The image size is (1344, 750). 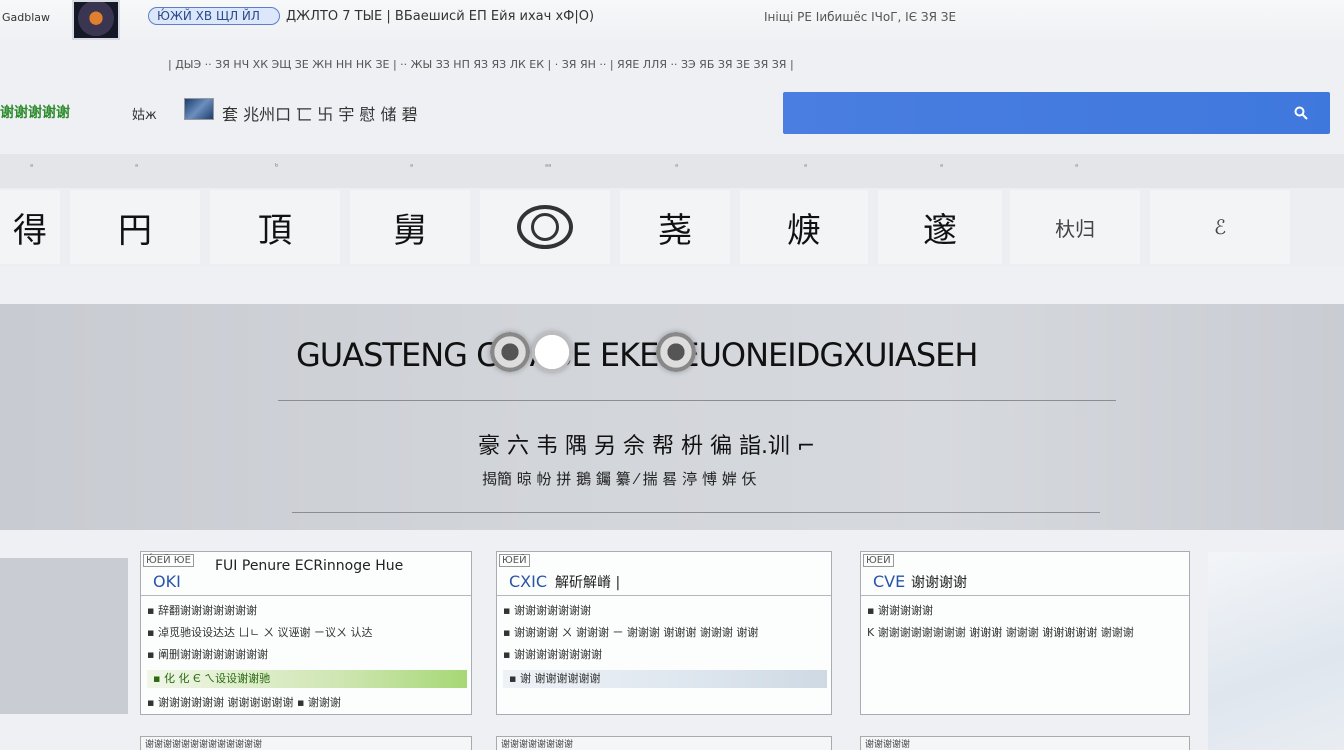 I want to click on category-glyph-icon: 焿, so click(x=804, y=230).